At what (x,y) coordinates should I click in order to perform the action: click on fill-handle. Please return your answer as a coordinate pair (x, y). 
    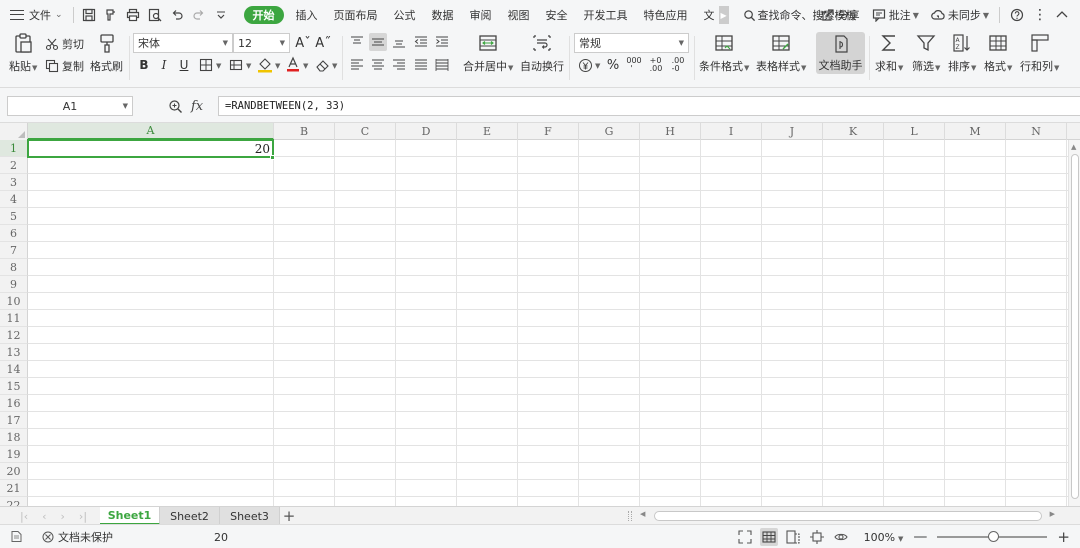
    Looking at the image, I should click on (272, 157).